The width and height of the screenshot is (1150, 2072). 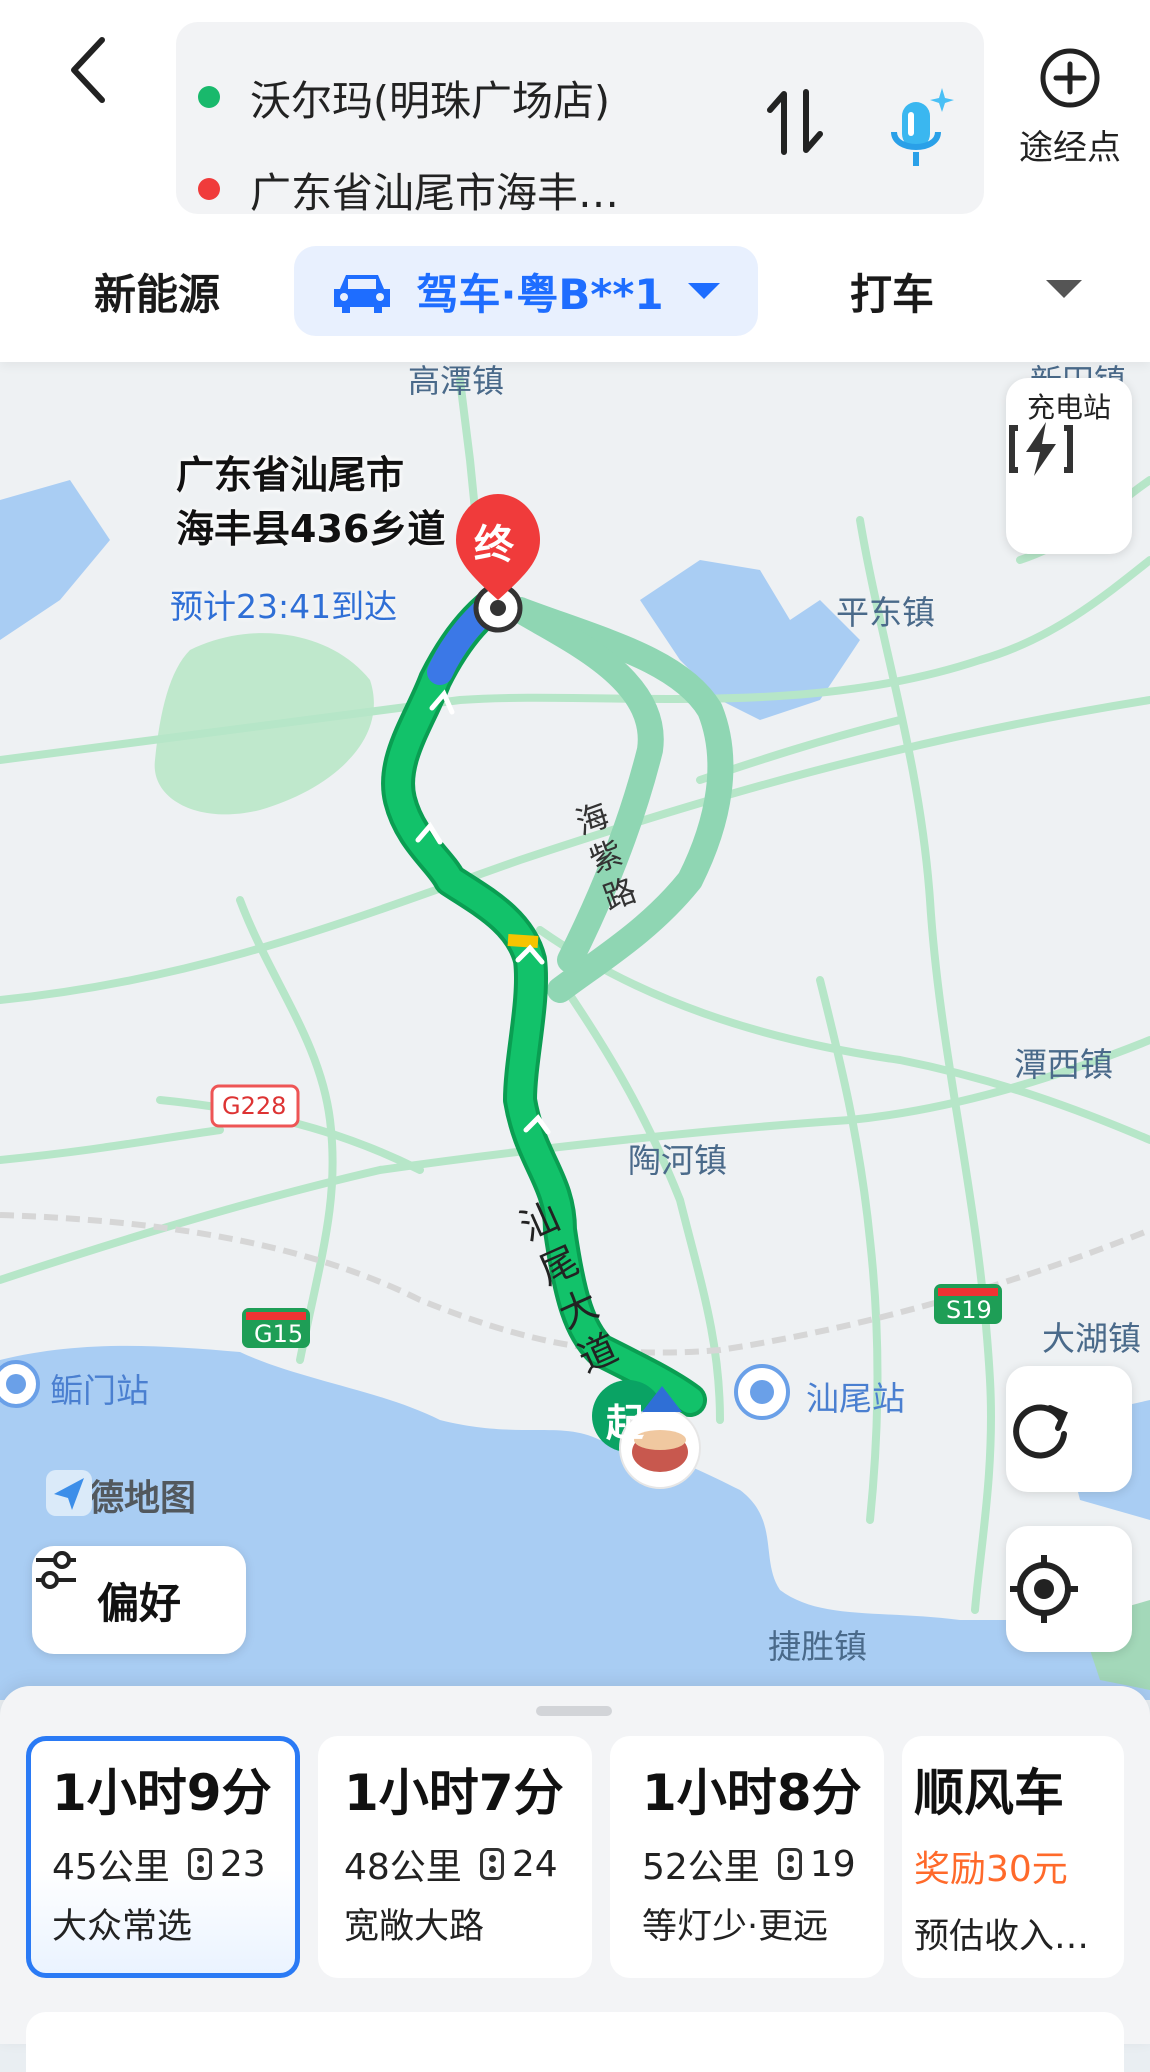 I want to click on route-meta: 48公里 24, so click(x=468, y=1864).